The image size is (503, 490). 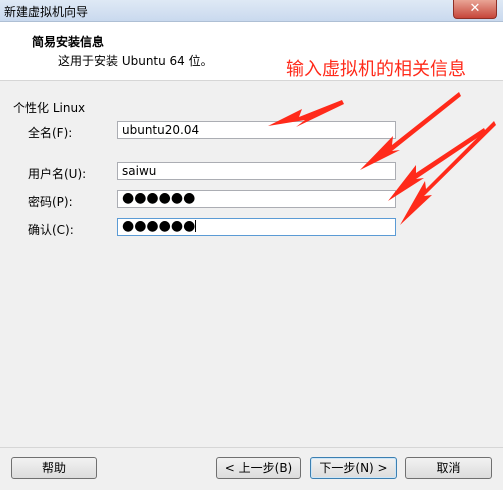 I want to click on arrow-to-password, so click(x=437, y=164).